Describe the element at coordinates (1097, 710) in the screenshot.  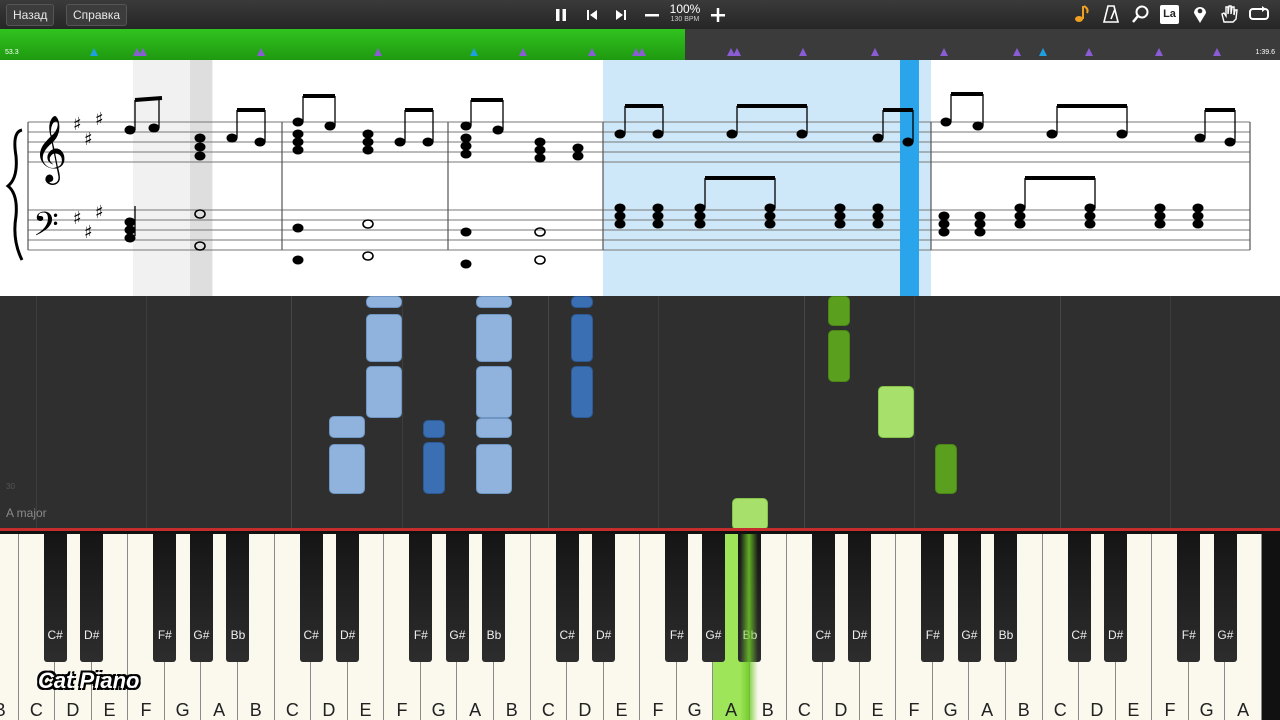
I see `white-key-label: D` at that location.